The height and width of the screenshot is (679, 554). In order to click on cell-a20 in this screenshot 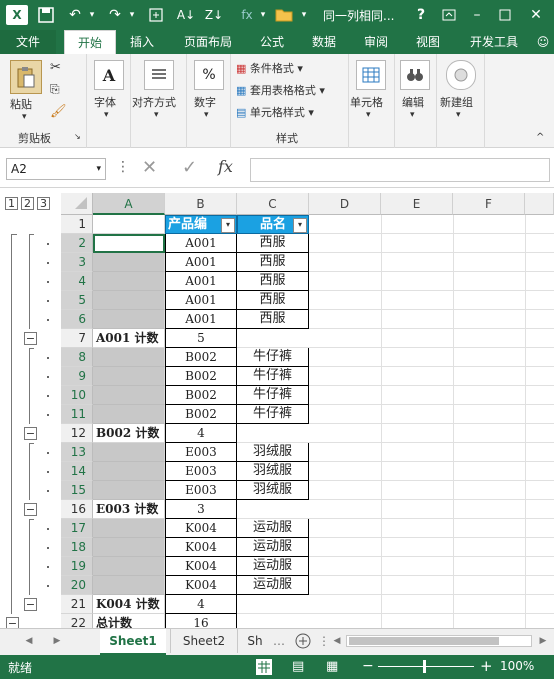, I will do `click(129, 585)`.